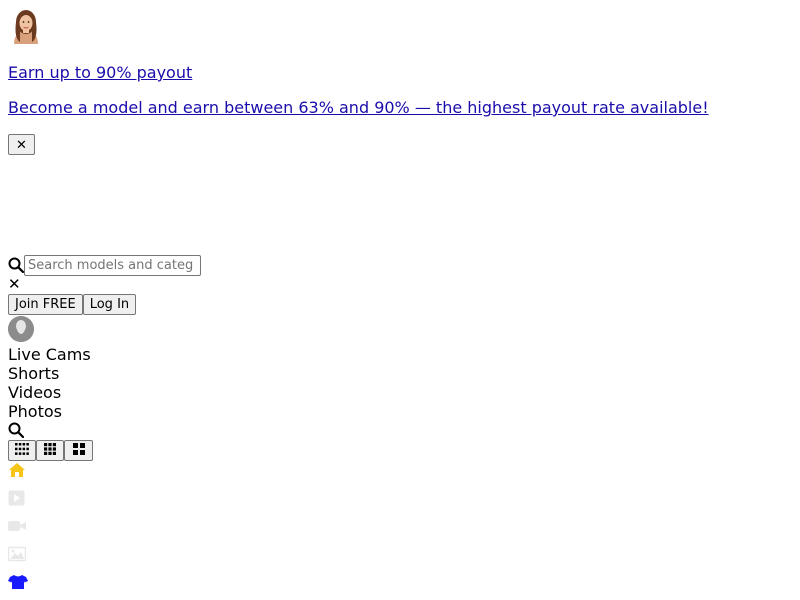 Image resolution: width=800 pixels, height=600 pixels. What do you see at coordinates (100, 73) in the screenshot?
I see `promo-headline-link: Earn up to 90% payout` at bounding box center [100, 73].